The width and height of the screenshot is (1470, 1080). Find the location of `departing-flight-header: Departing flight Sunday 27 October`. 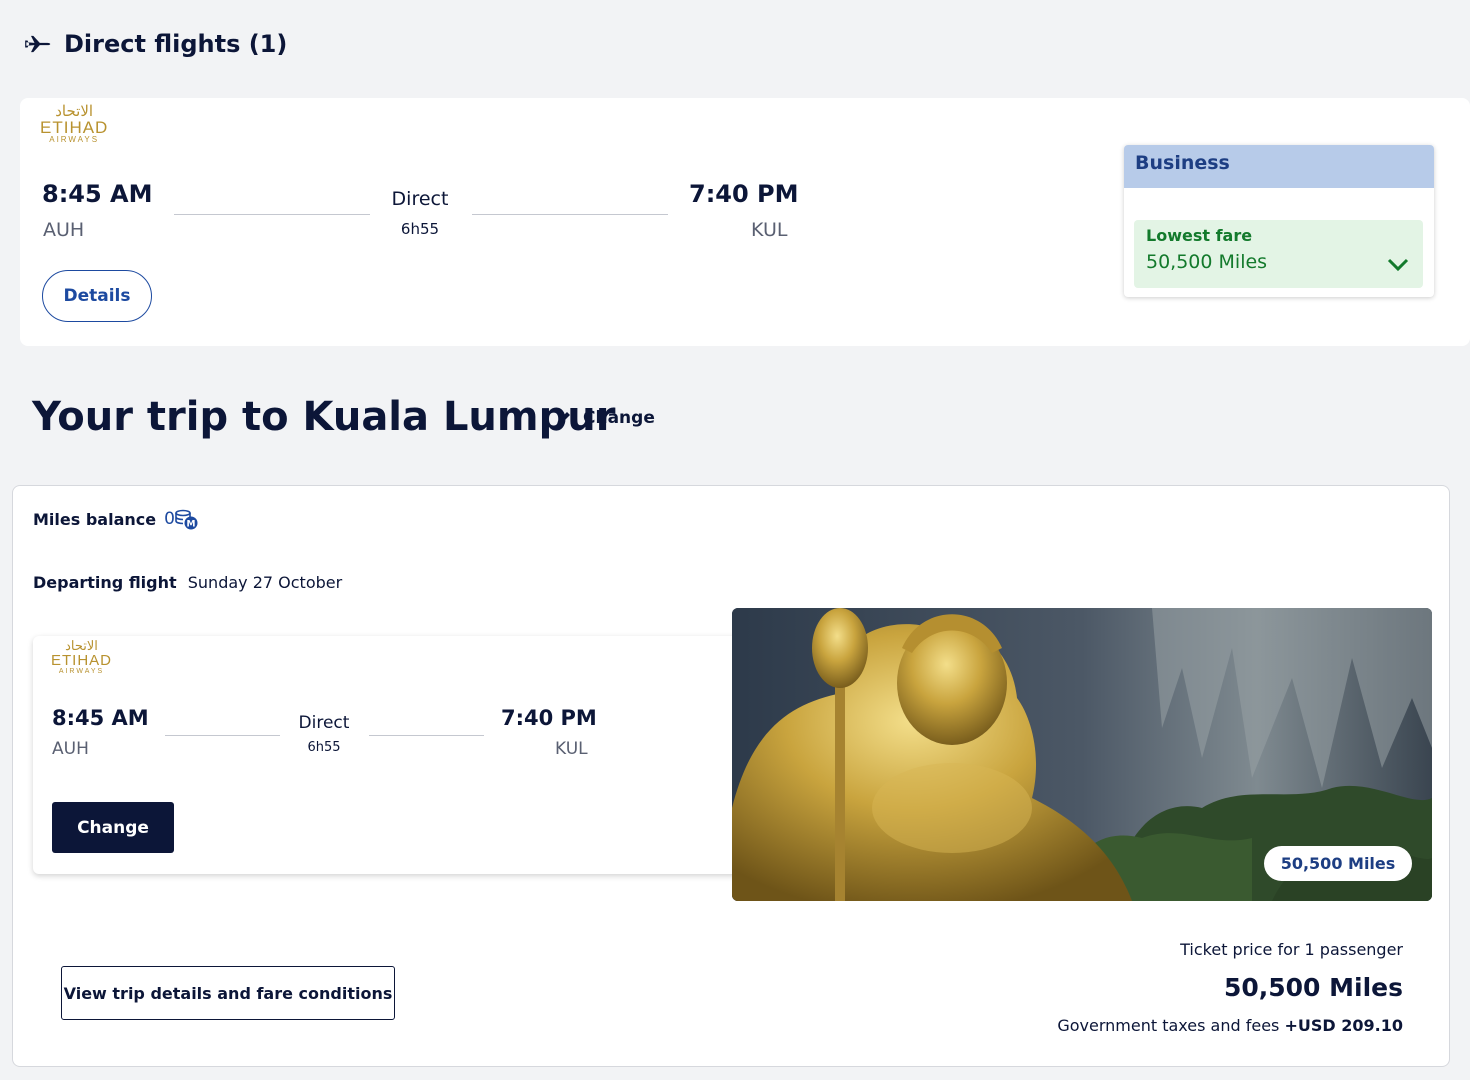

departing-flight-header: Departing flight Sunday 27 October is located at coordinates (187, 582).